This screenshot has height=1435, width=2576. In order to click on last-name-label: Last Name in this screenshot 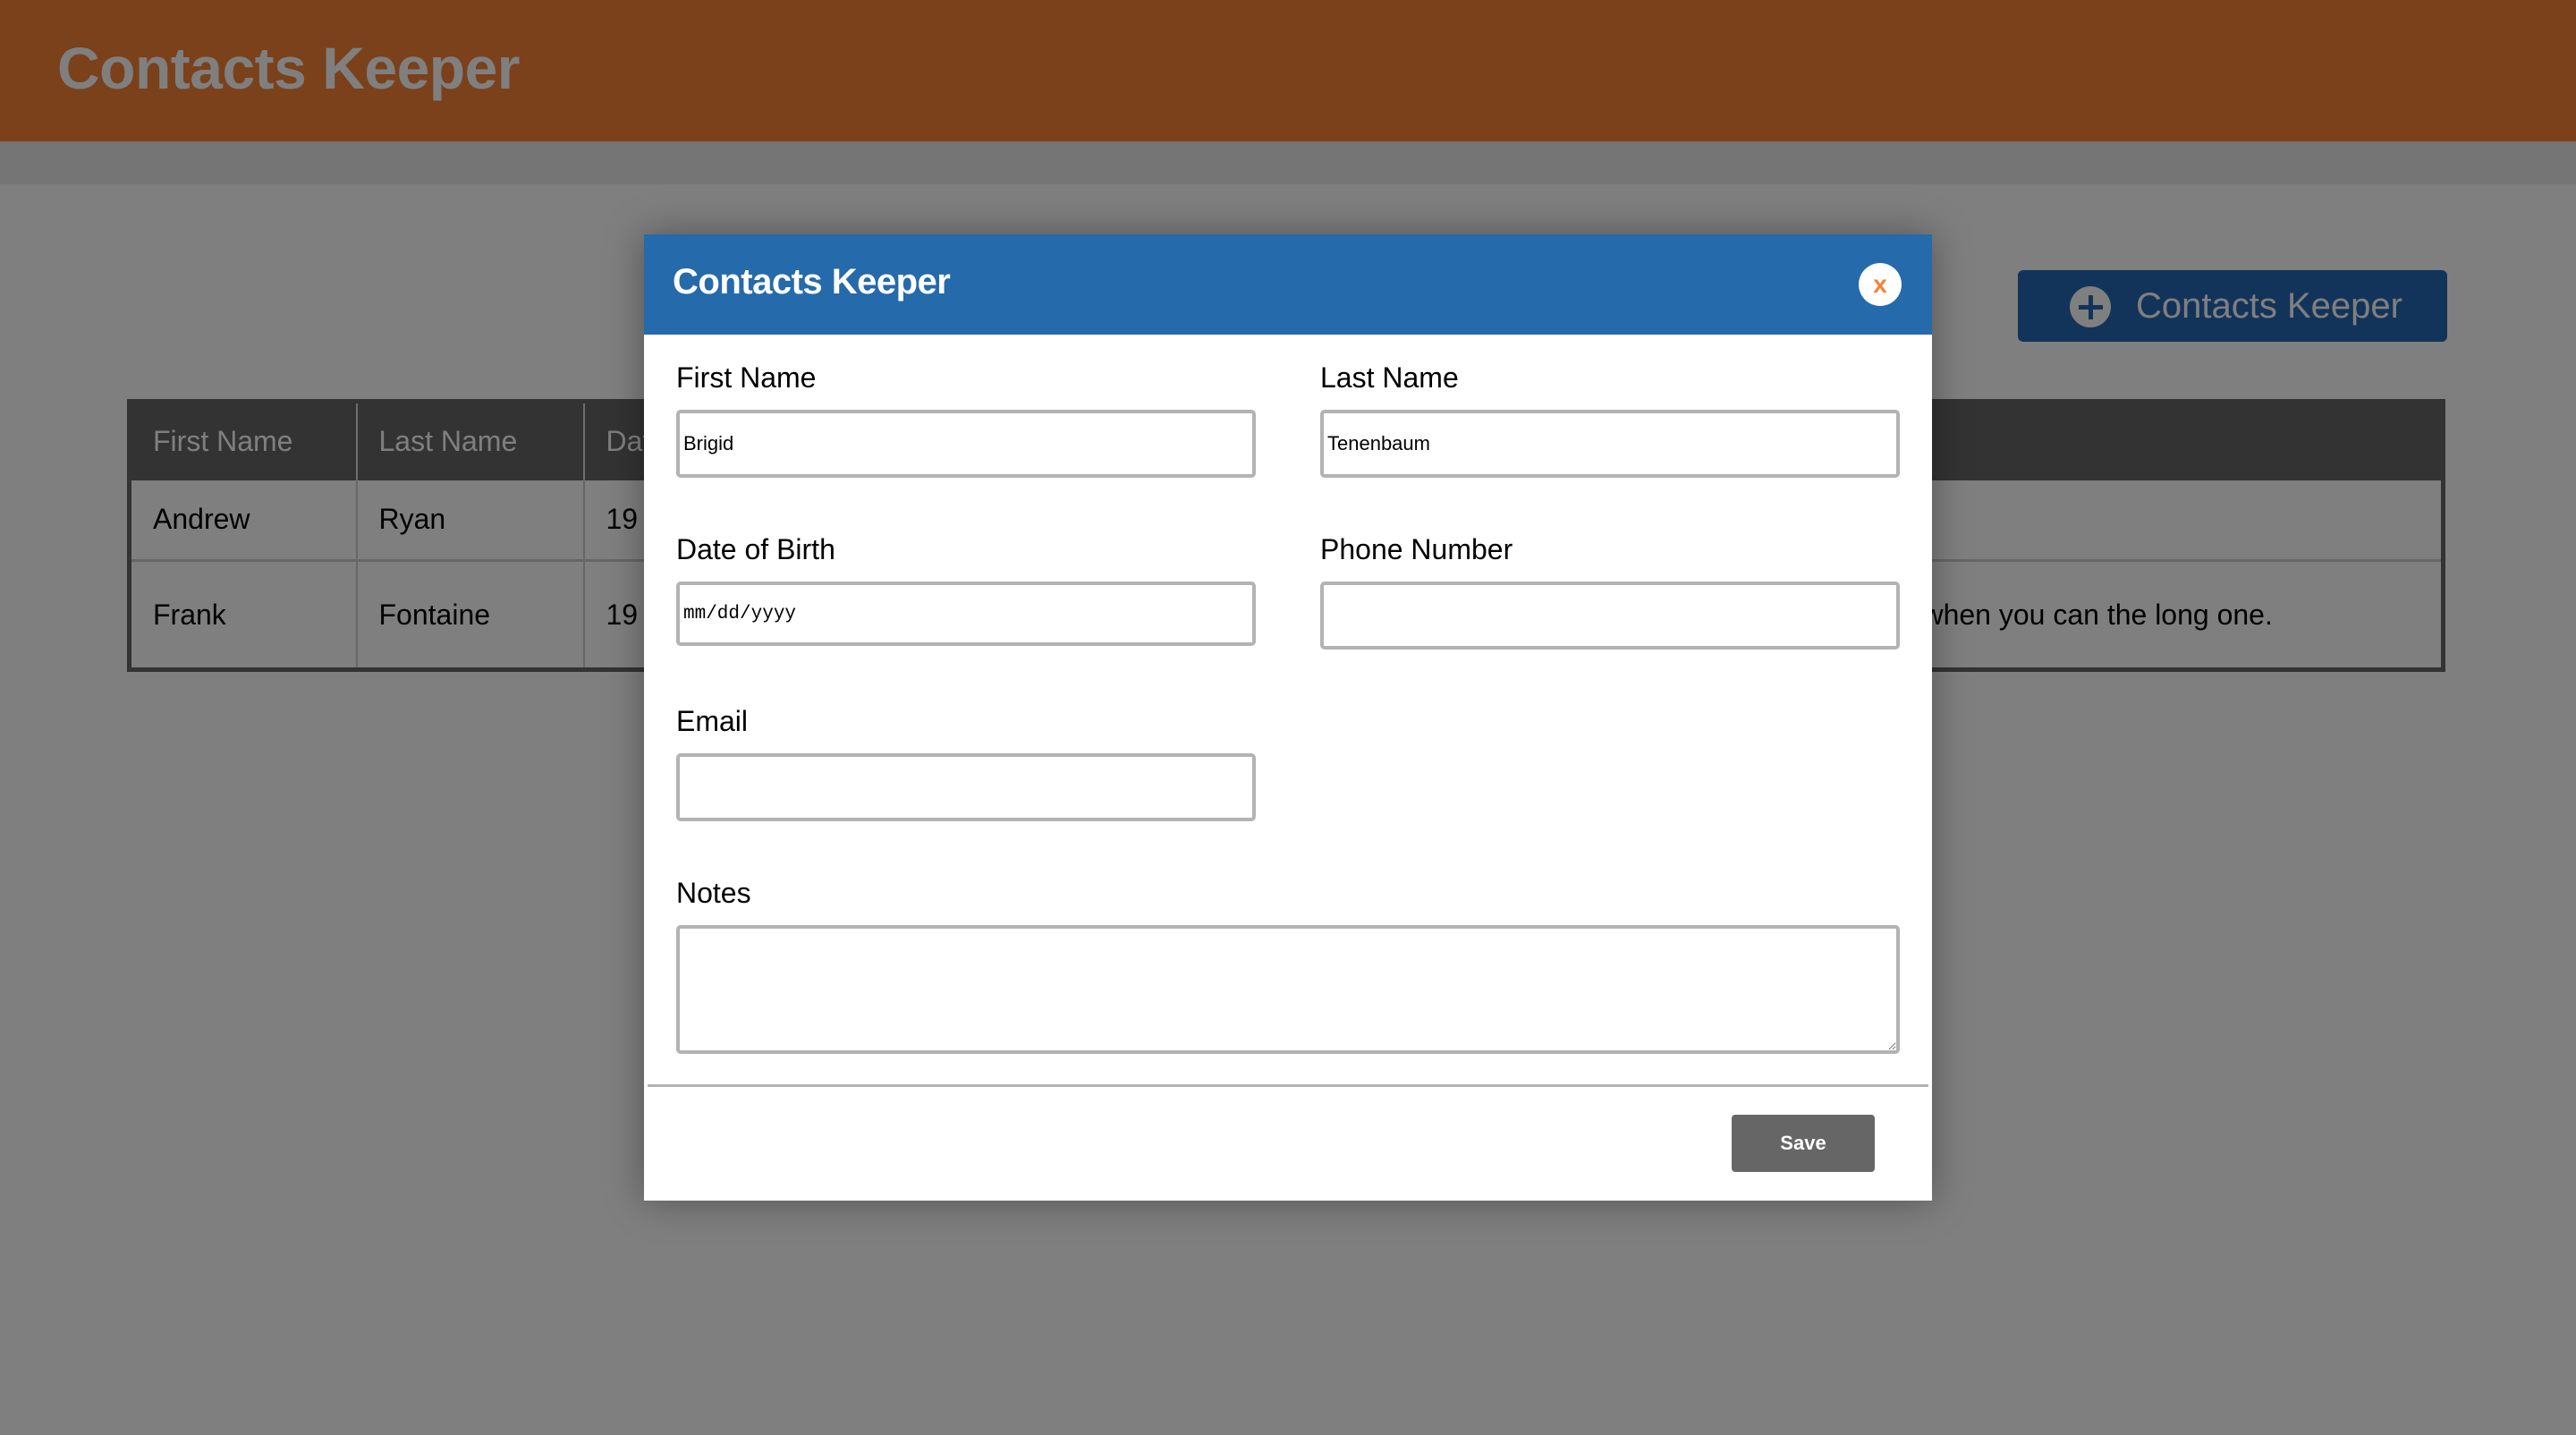, I will do `click(1389, 377)`.